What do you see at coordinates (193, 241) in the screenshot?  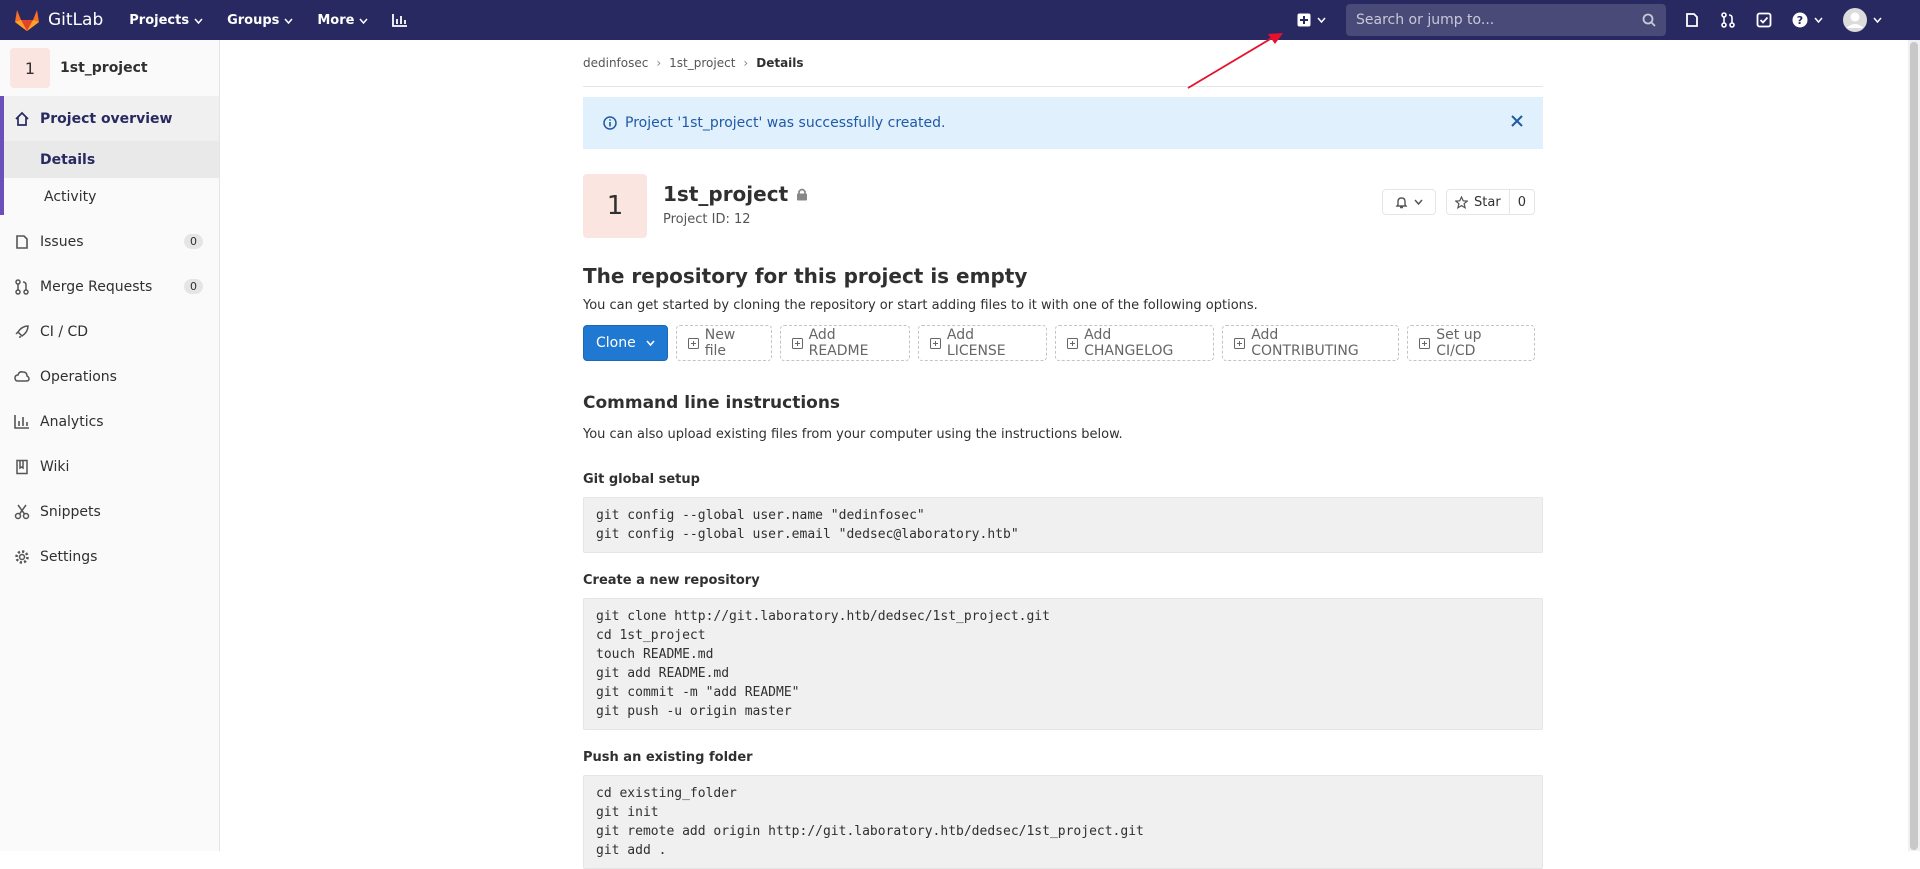 I see `issues-count-badge: 0` at bounding box center [193, 241].